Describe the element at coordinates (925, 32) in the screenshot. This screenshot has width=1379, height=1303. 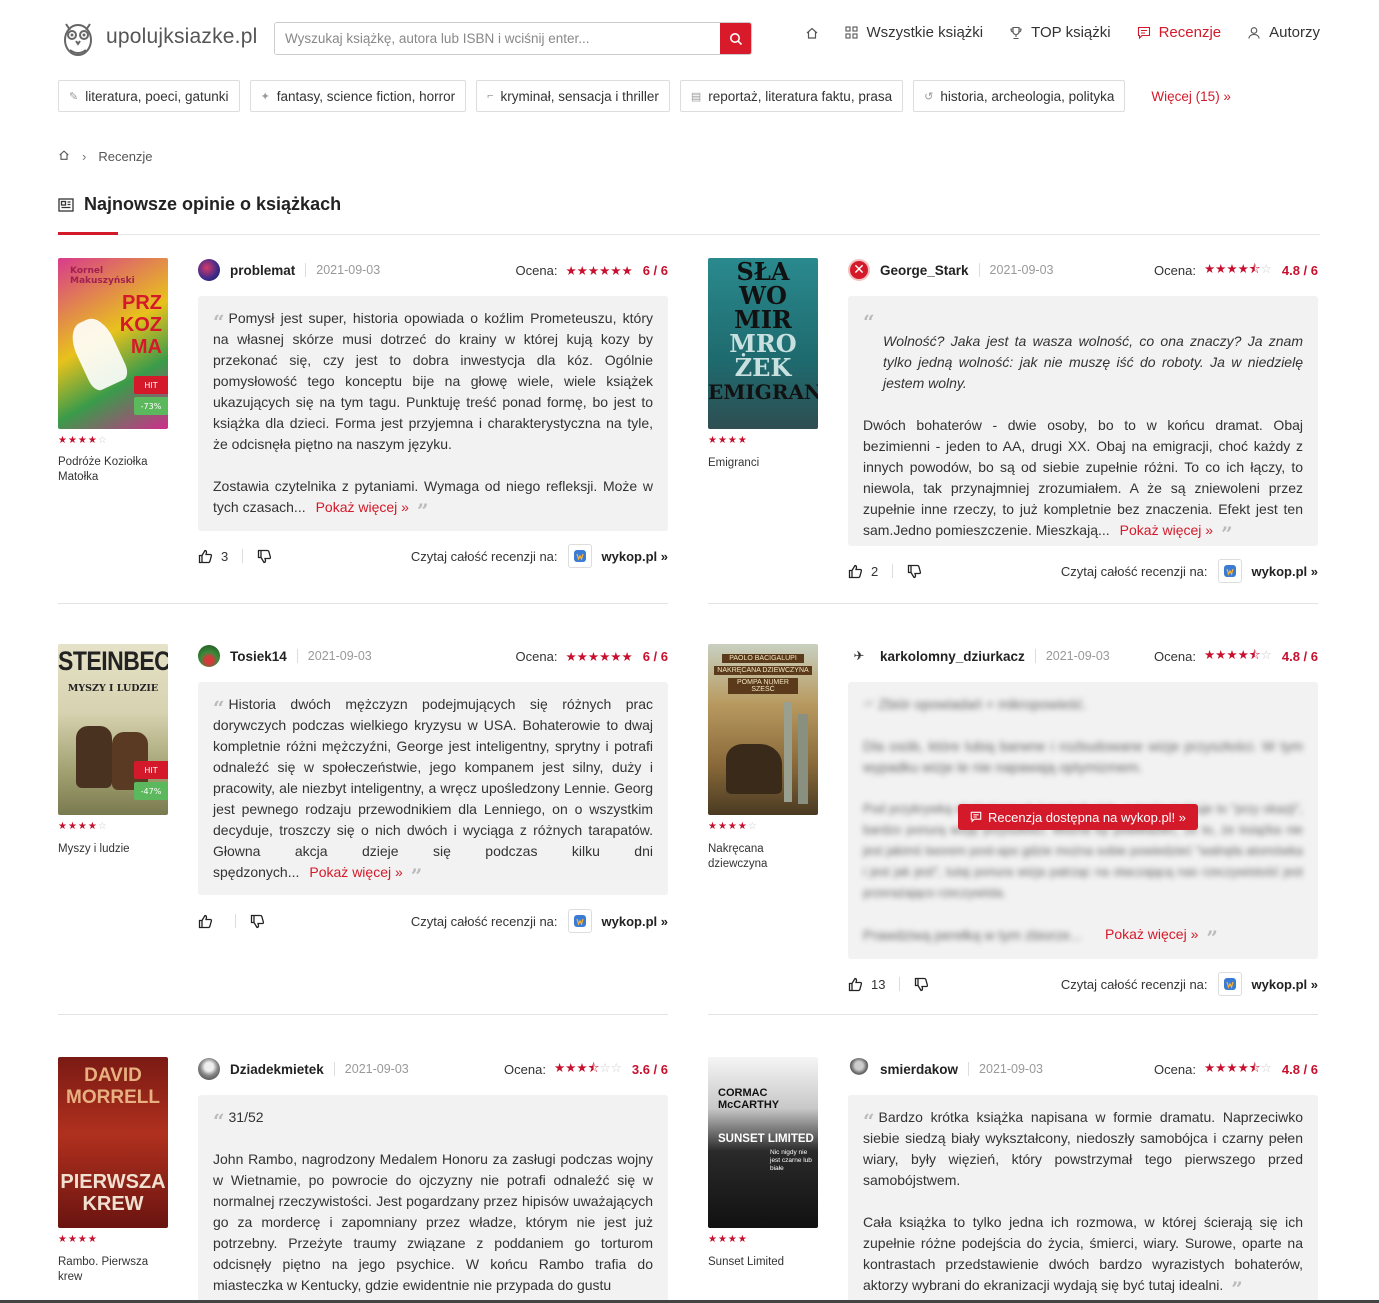
I see `nav-all-books-label: Wszystkie książki` at that location.